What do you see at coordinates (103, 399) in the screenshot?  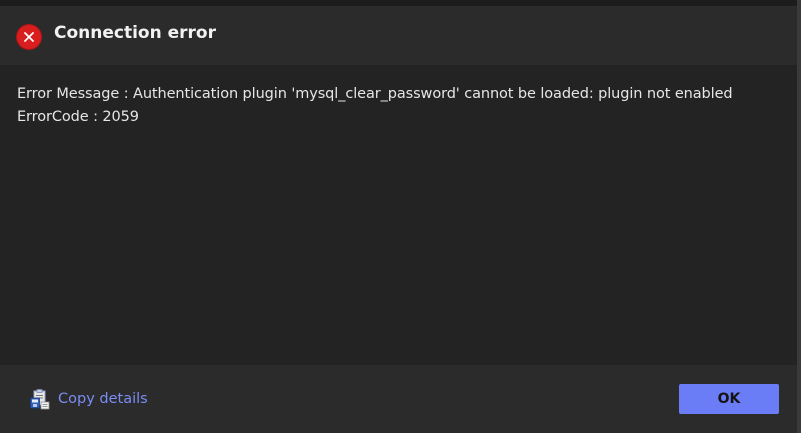 I see `copy-details-label: Copy details` at bounding box center [103, 399].